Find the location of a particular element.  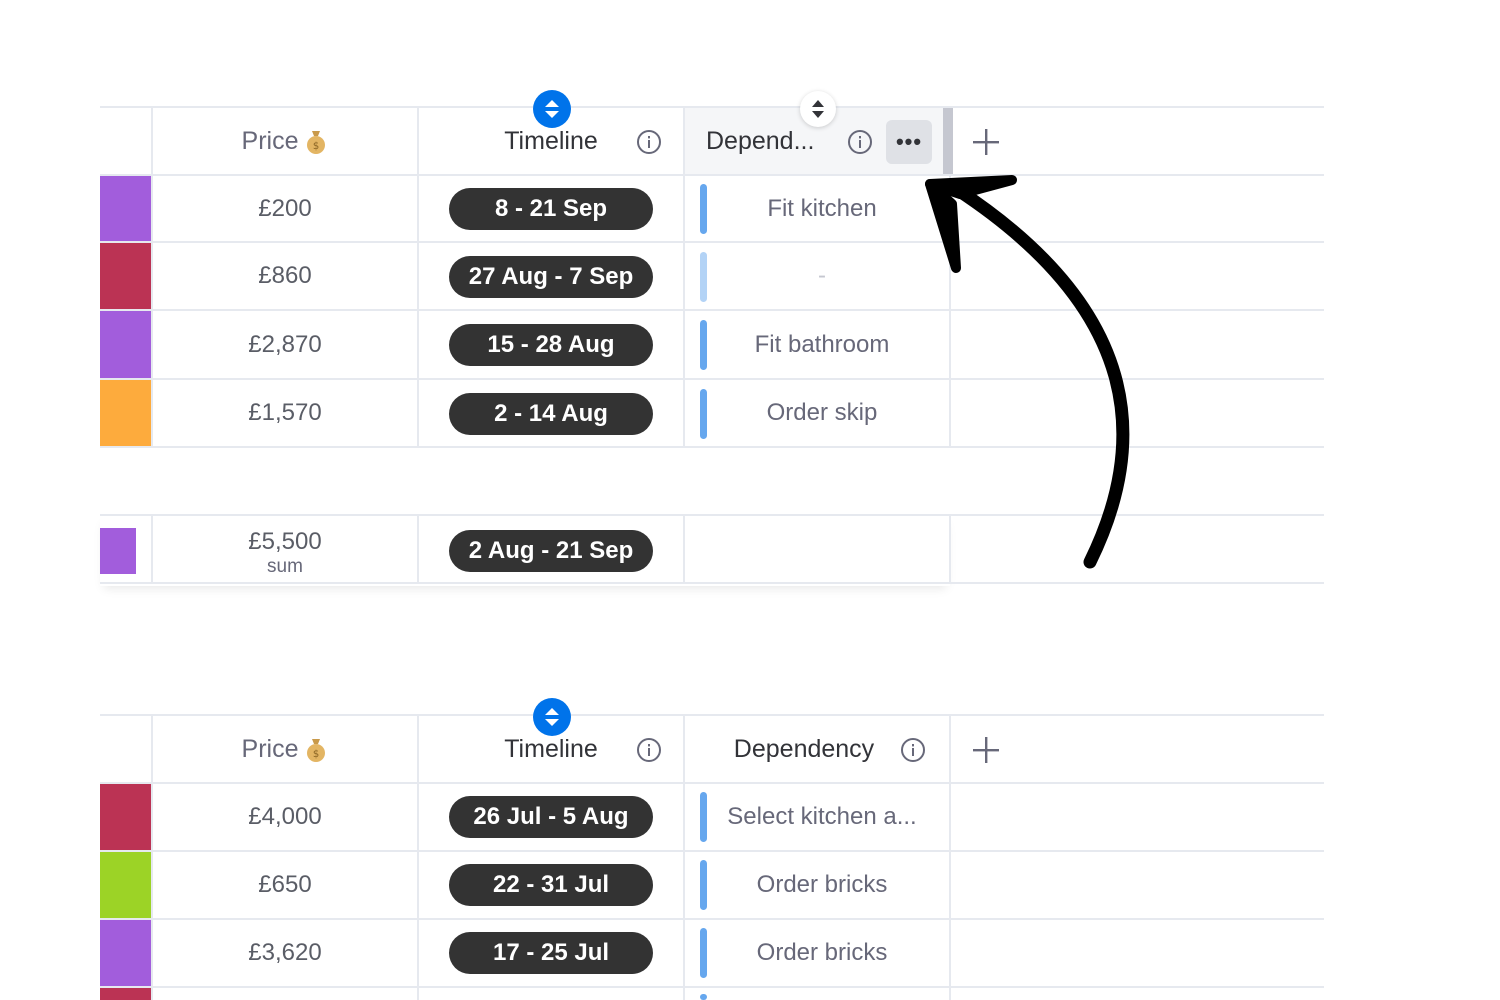

summary-color-block is located at coordinates (118, 551).